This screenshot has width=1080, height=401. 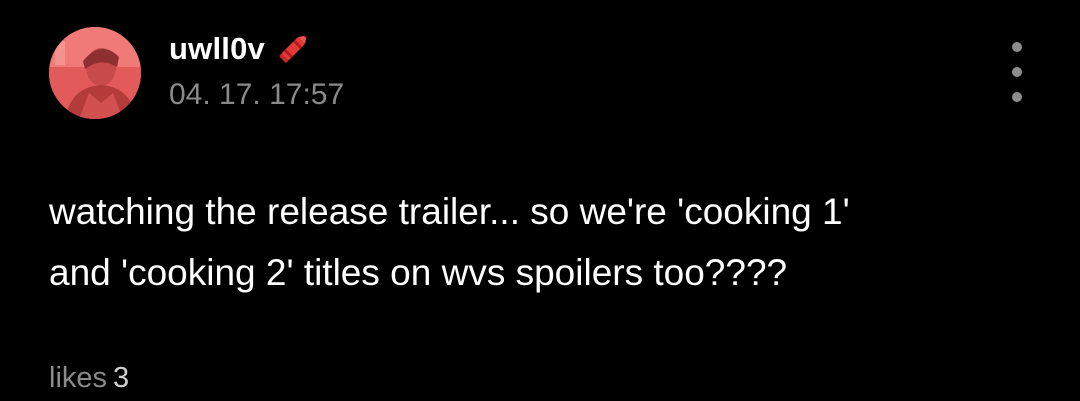 I want to click on avatar, so click(x=95, y=73).